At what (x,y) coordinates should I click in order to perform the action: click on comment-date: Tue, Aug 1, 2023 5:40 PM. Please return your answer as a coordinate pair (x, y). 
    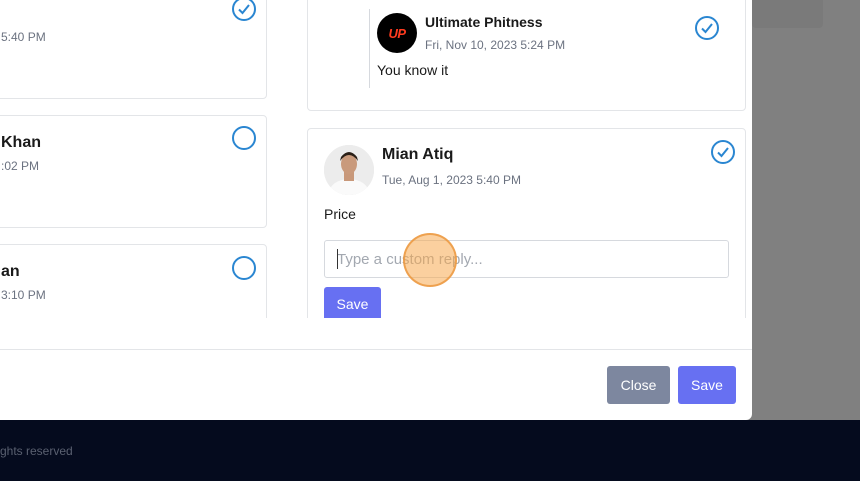
    Looking at the image, I should click on (451, 180).